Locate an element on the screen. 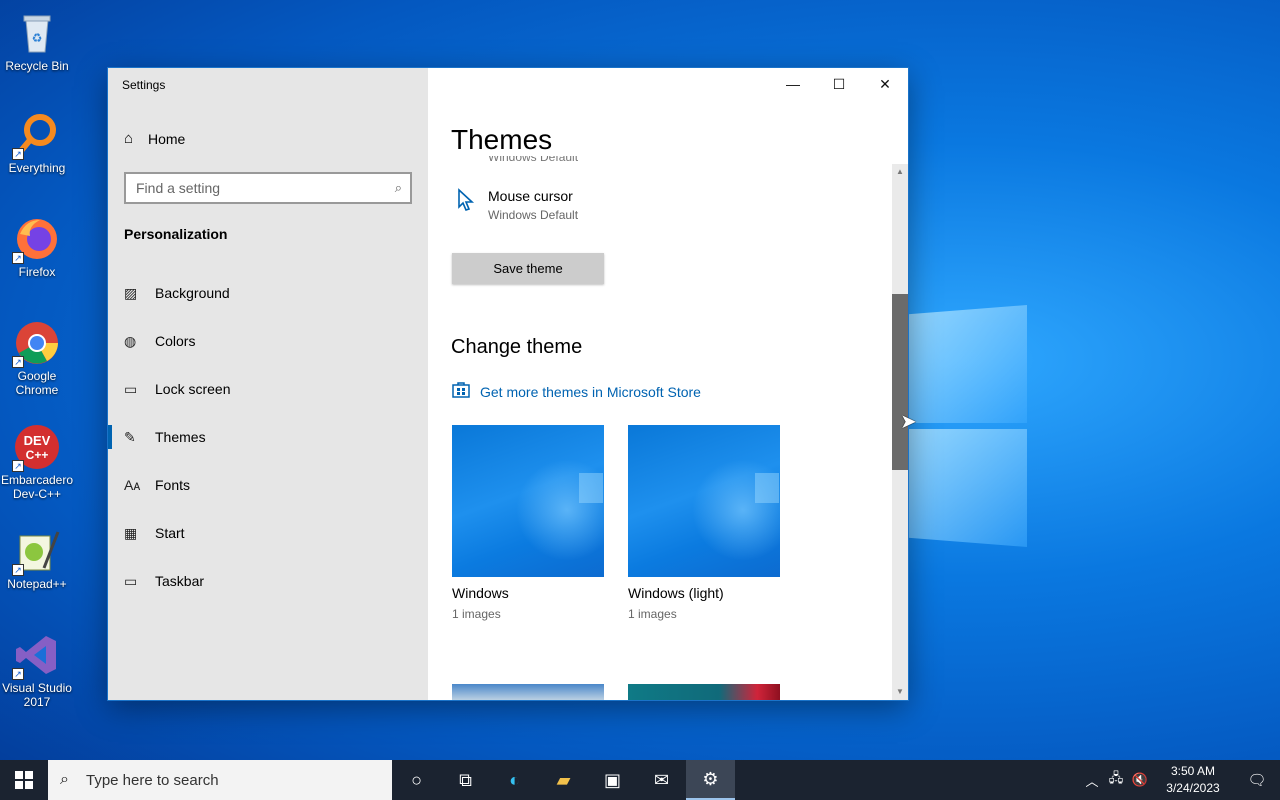  sidebar-item-themes: ✎ Themes is located at coordinates (268, 437).